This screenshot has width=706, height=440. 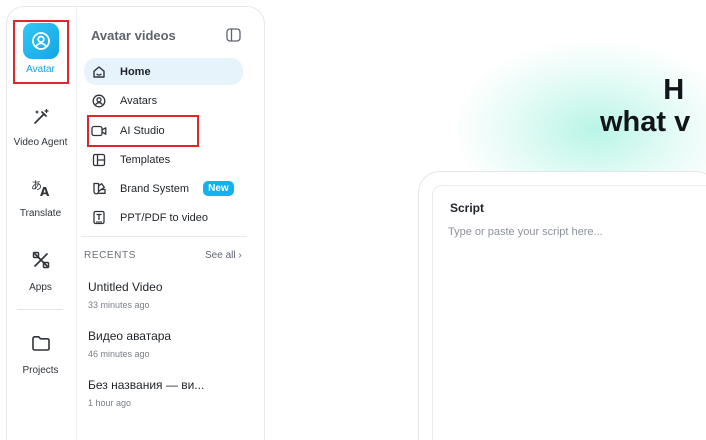 I want to click on nav-item-templates: Templates, so click(x=163, y=159).